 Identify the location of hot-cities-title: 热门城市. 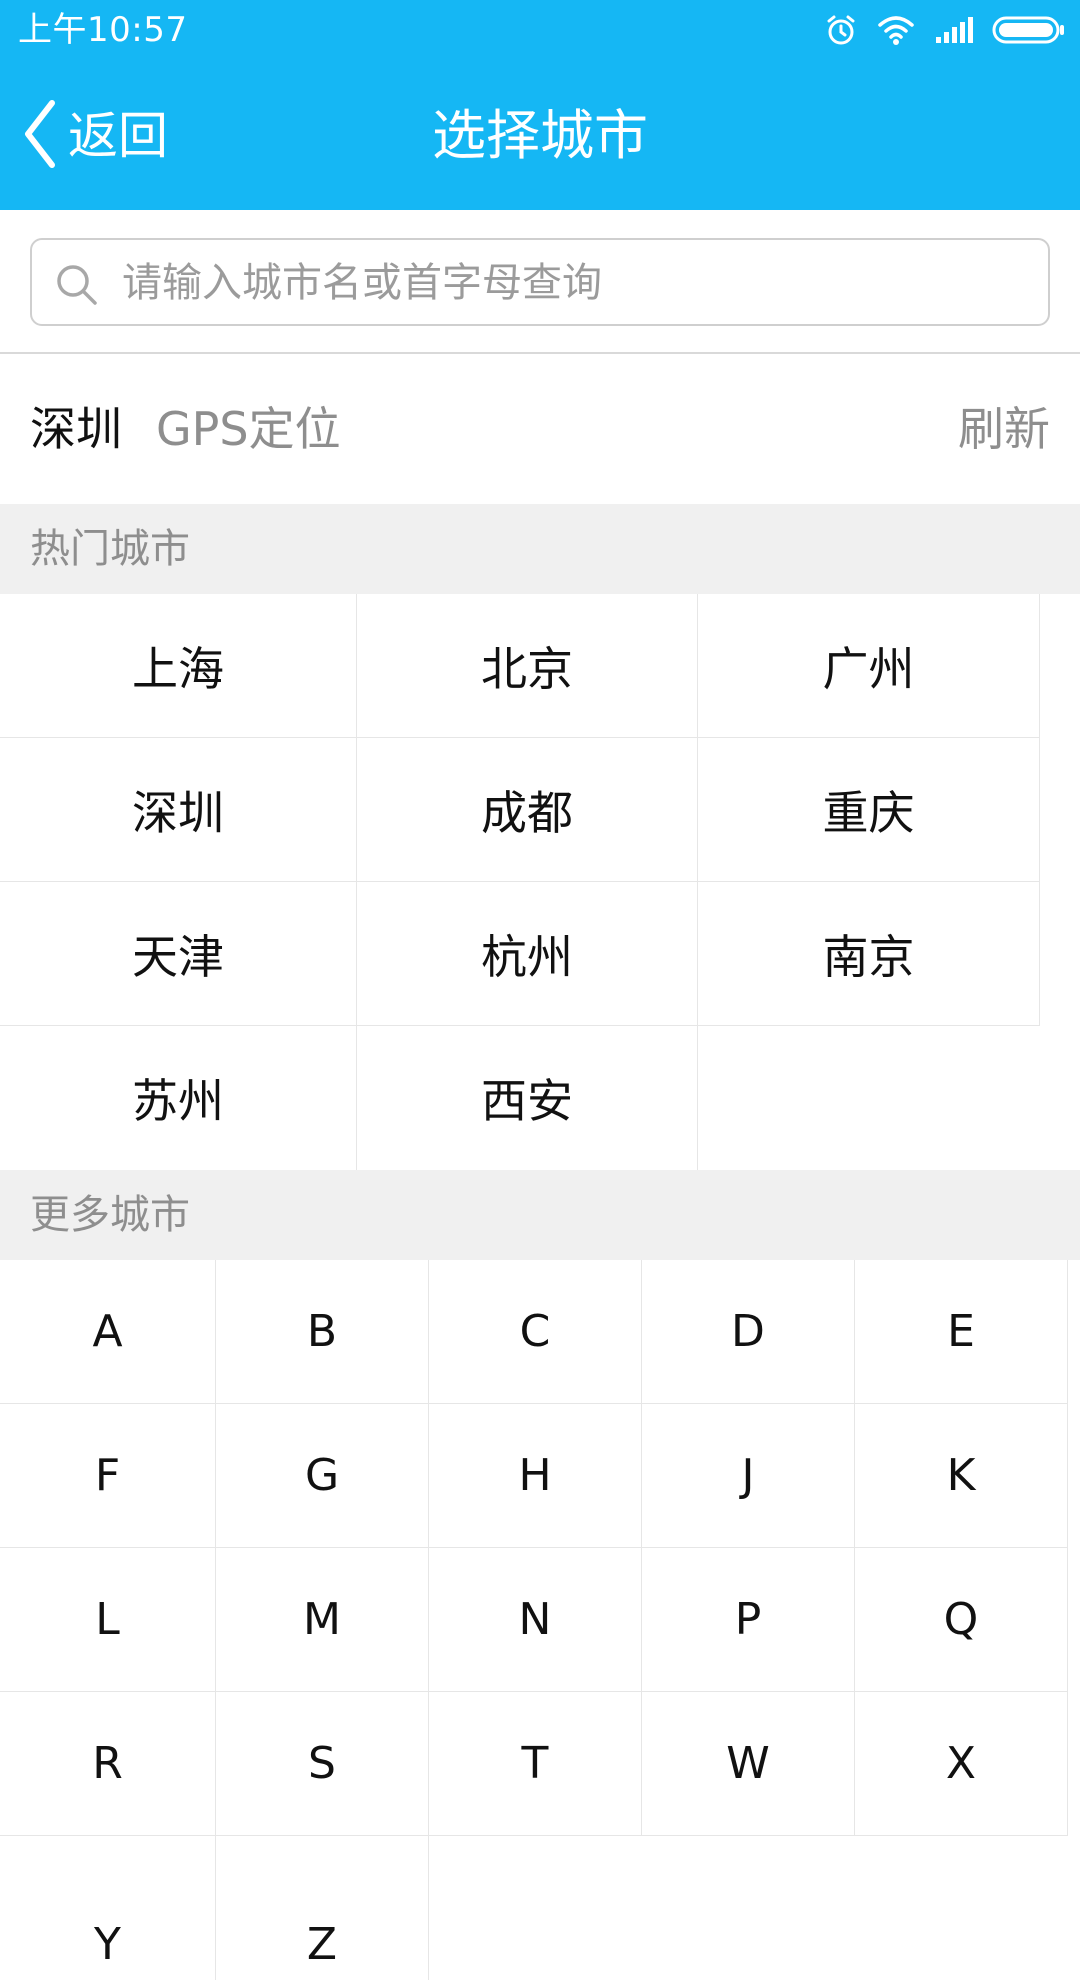
(110, 549).